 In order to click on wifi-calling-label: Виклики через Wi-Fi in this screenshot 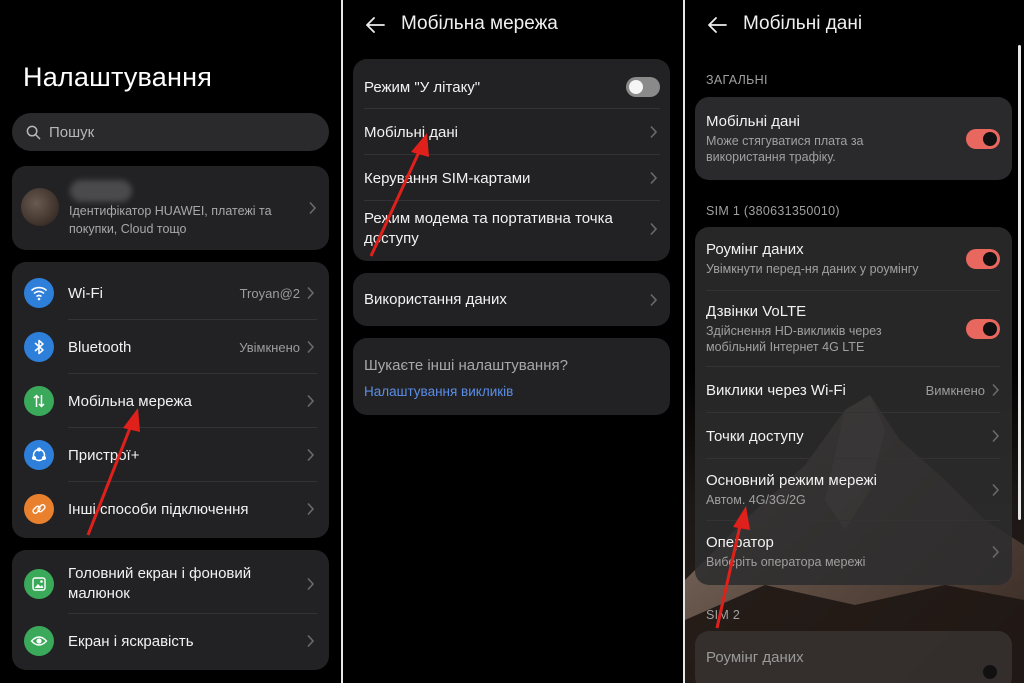, I will do `click(776, 390)`.